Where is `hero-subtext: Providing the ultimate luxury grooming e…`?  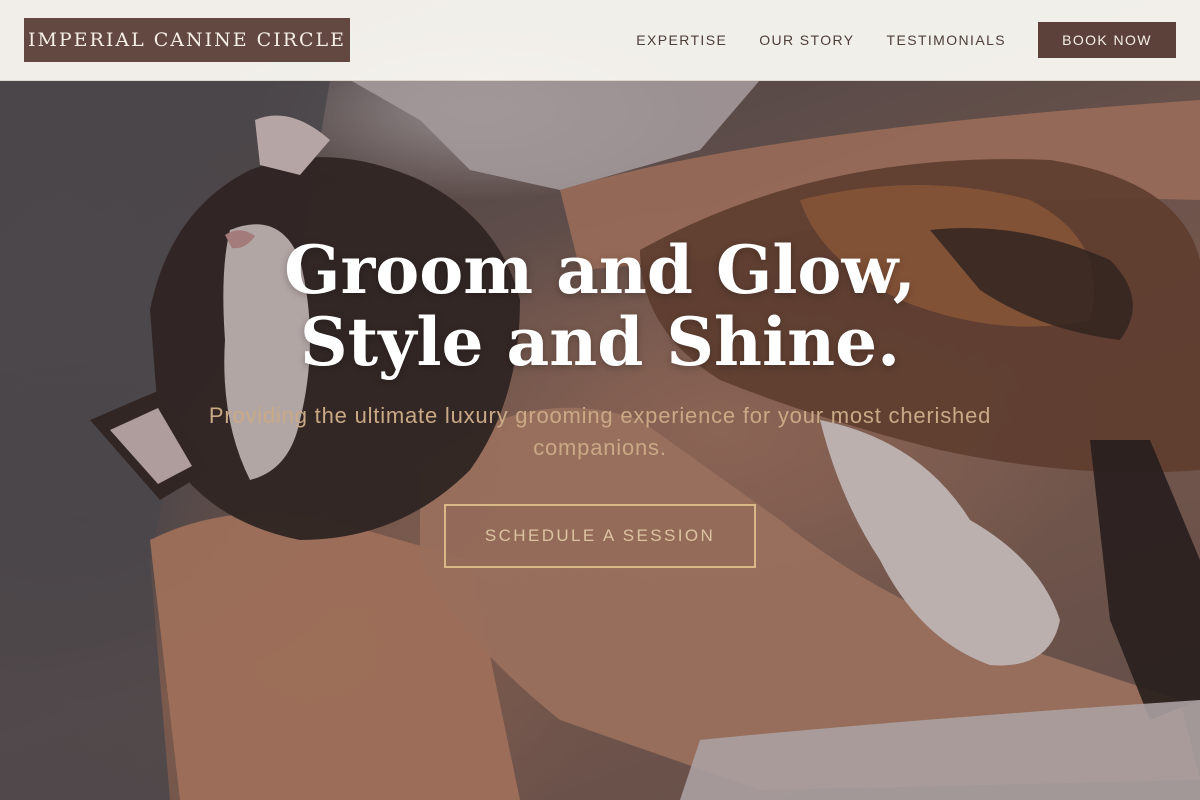 hero-subtext: Providing the ultimate luxury grooming e… is located at coordinates (600, 431).